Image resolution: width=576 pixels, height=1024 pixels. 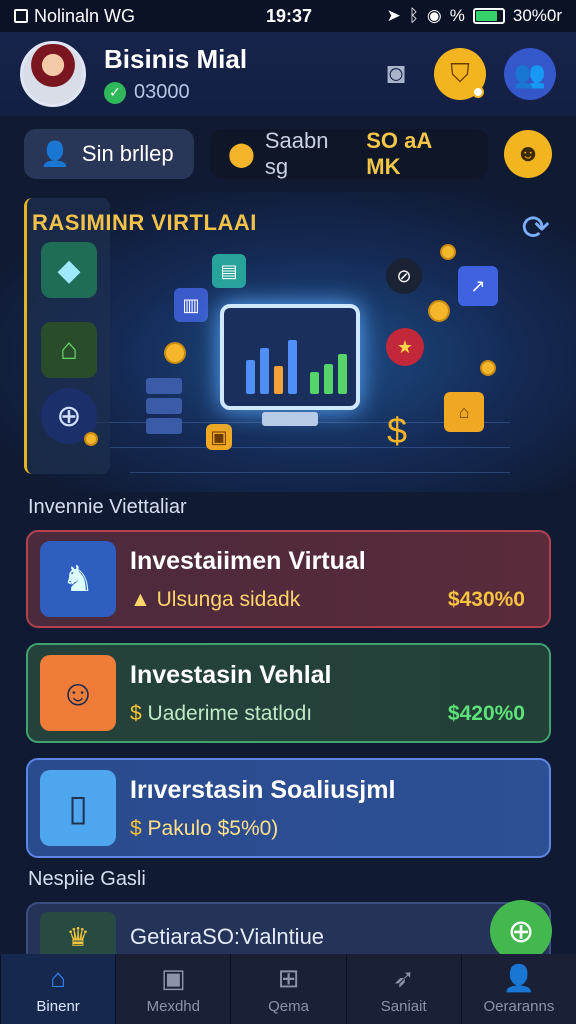 I want to click on add-icon: ⊕, so click(x=521, y=931).